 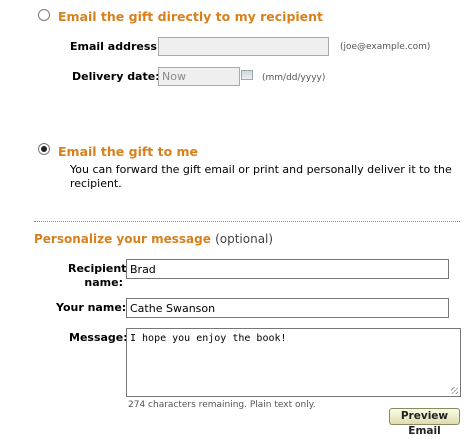 What do you see at coordinates (44, 15) in the screenshot?
I see `radio-email-recipient` at bounding box center [44, 15].